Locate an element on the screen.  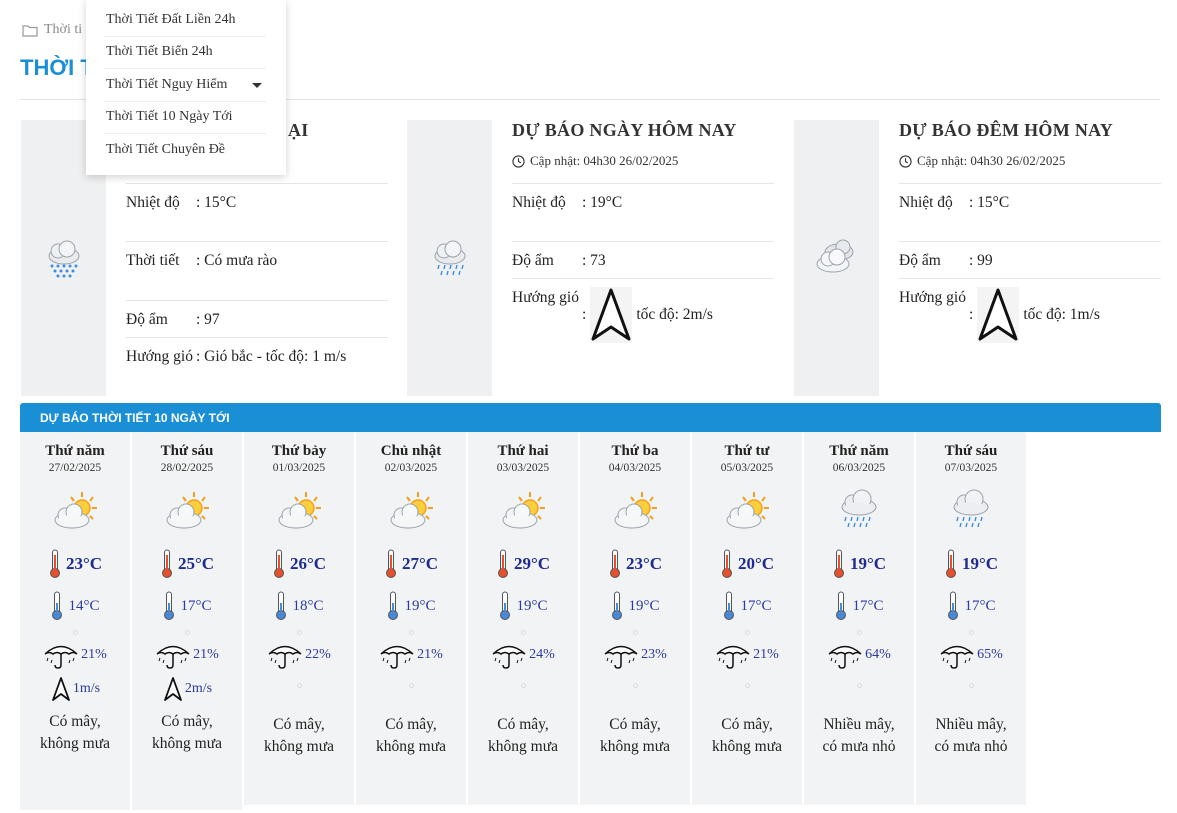
max-temp-value: 20°C is located at coordinates (756, 563).